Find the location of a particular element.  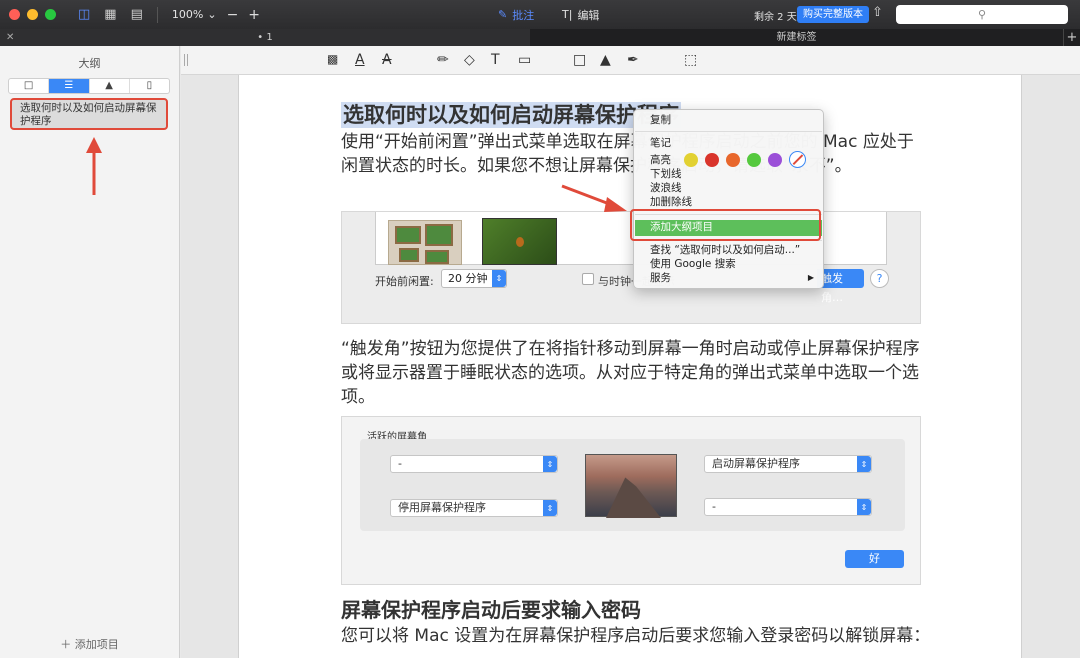

top-left-corner-select: - ⇕ is located at coordinates (474, 464).